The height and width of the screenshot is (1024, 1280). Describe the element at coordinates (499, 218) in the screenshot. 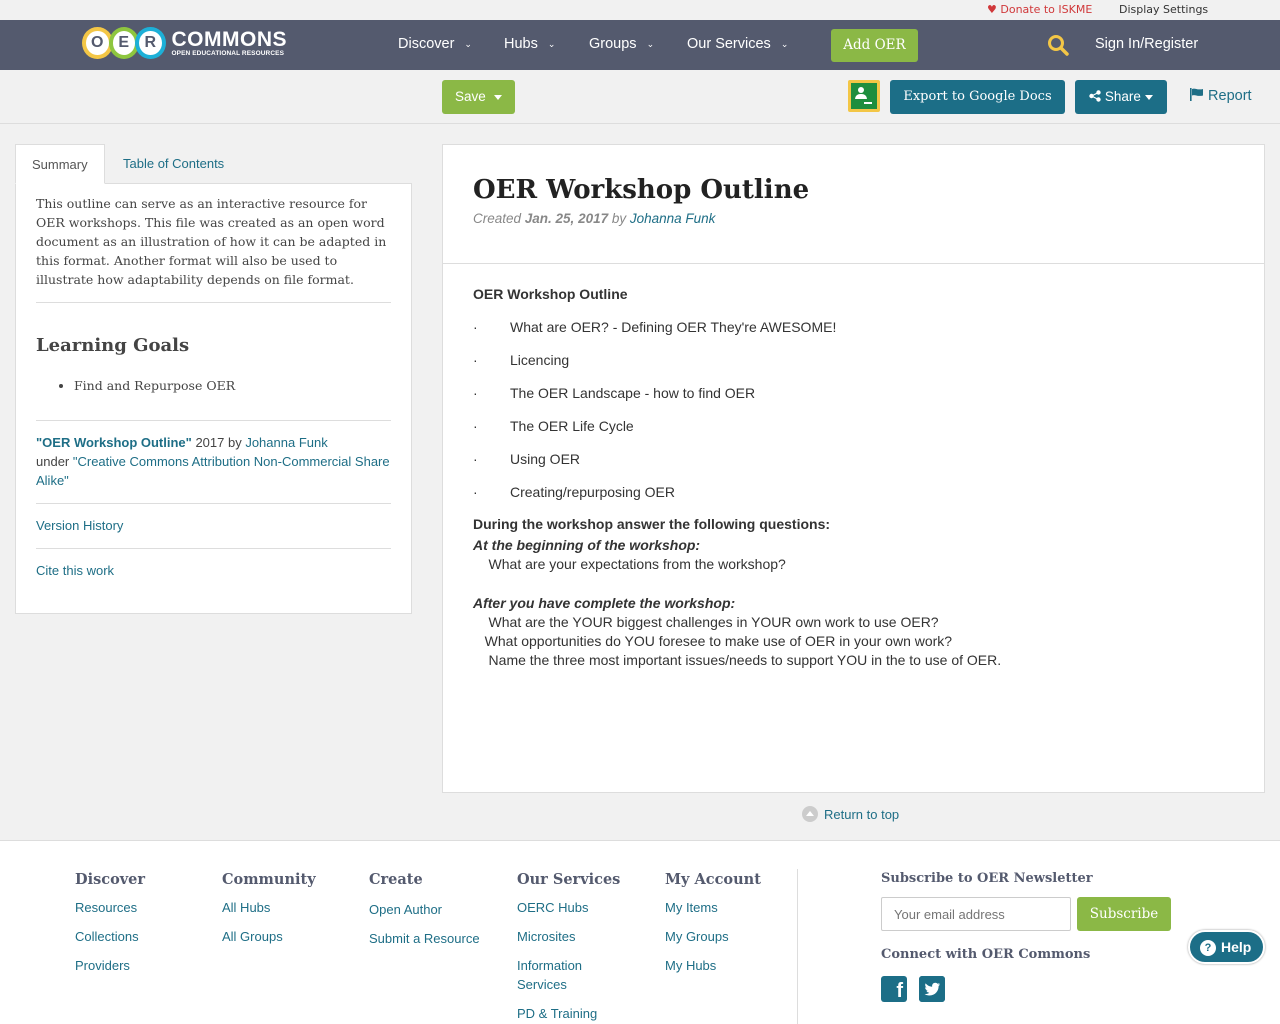

I see `created-label: Created` at that location.